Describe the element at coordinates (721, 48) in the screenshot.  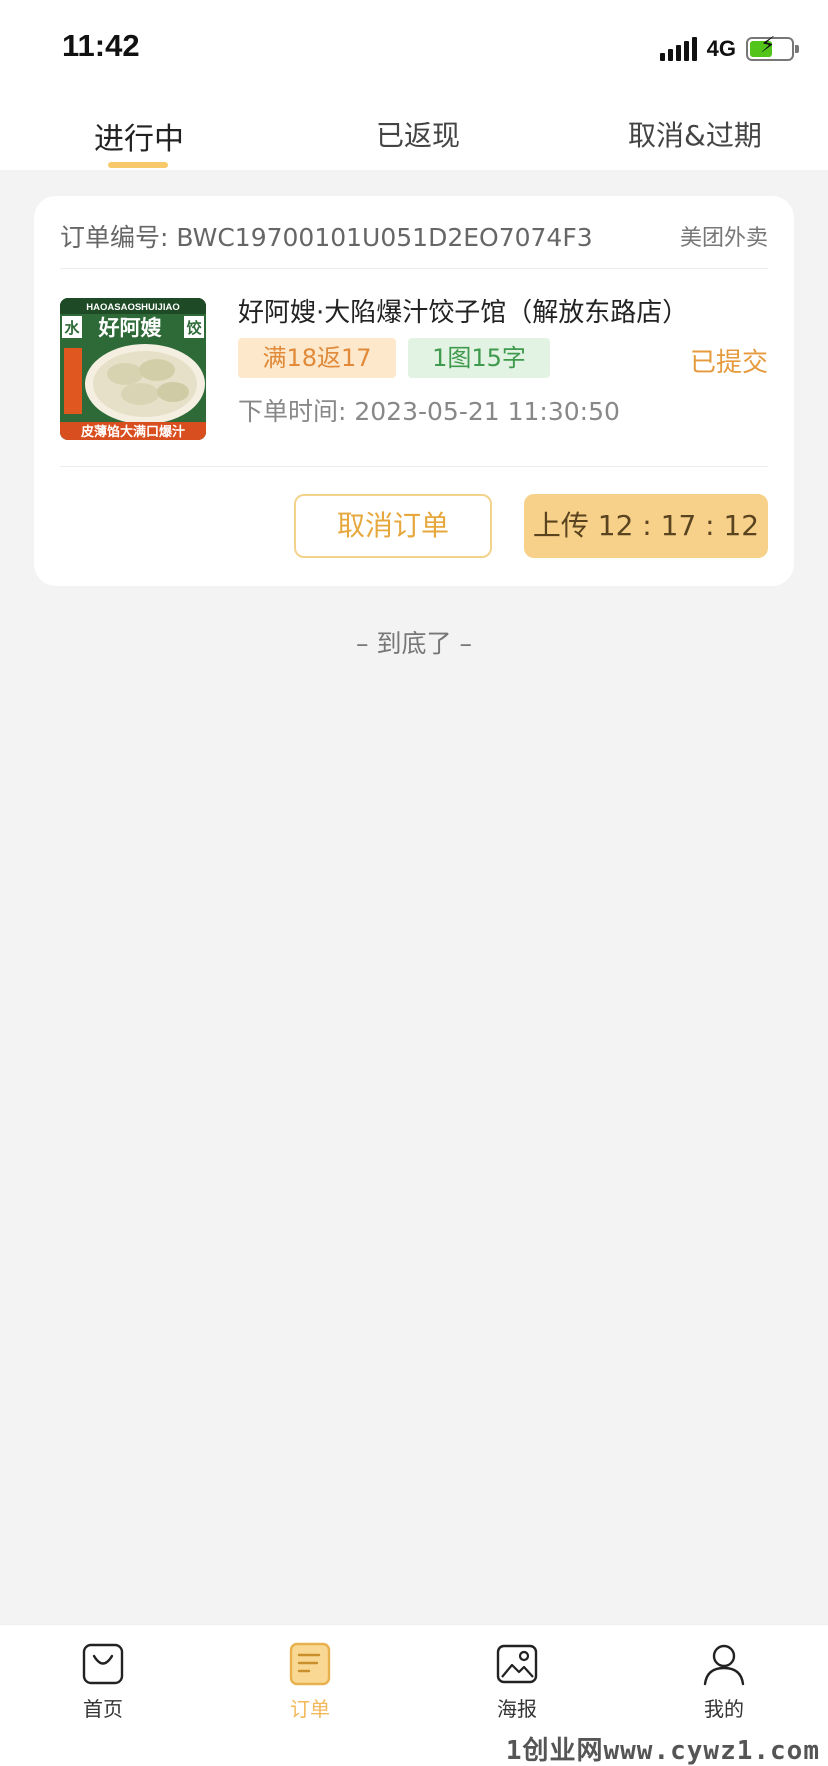
I see `network-type: 4G` at that location.